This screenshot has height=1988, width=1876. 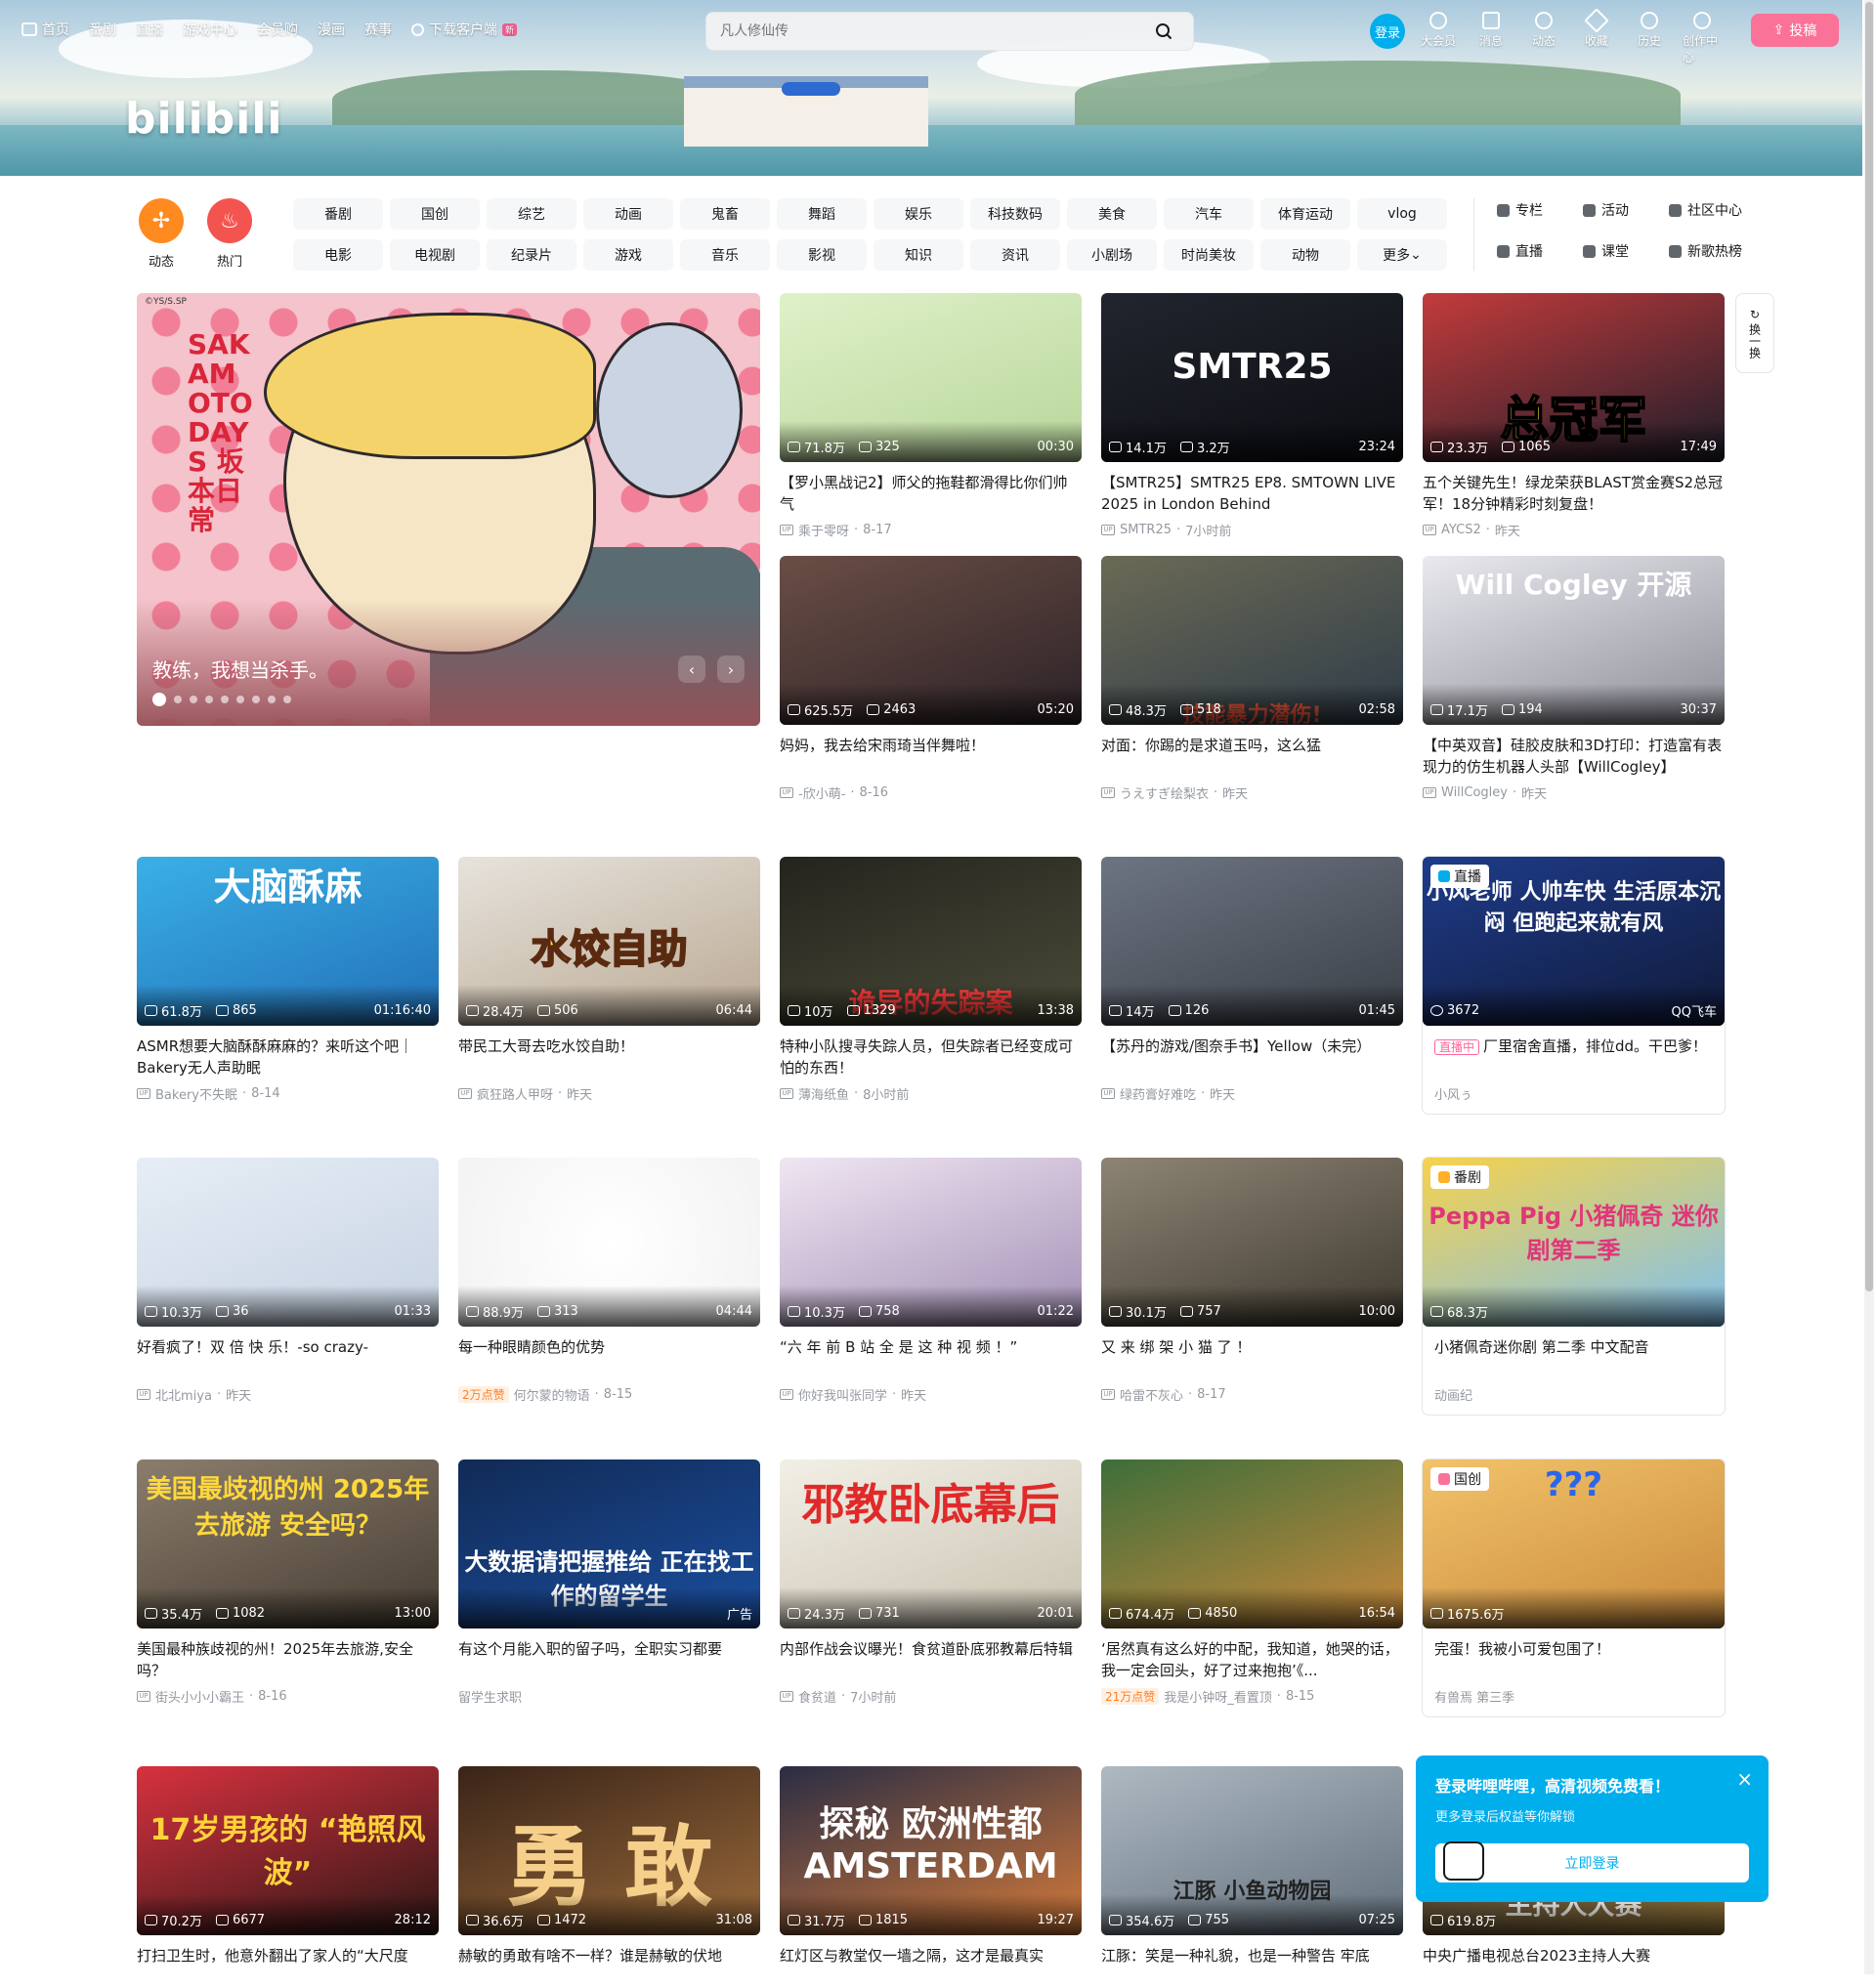 I want to click on video-card: 水饺自助 28.4万 506 06:44 带民工大哥去吃水饺自助！ UP 疯狂路人甲呀 · 昨天, so click(x=609, y=979).